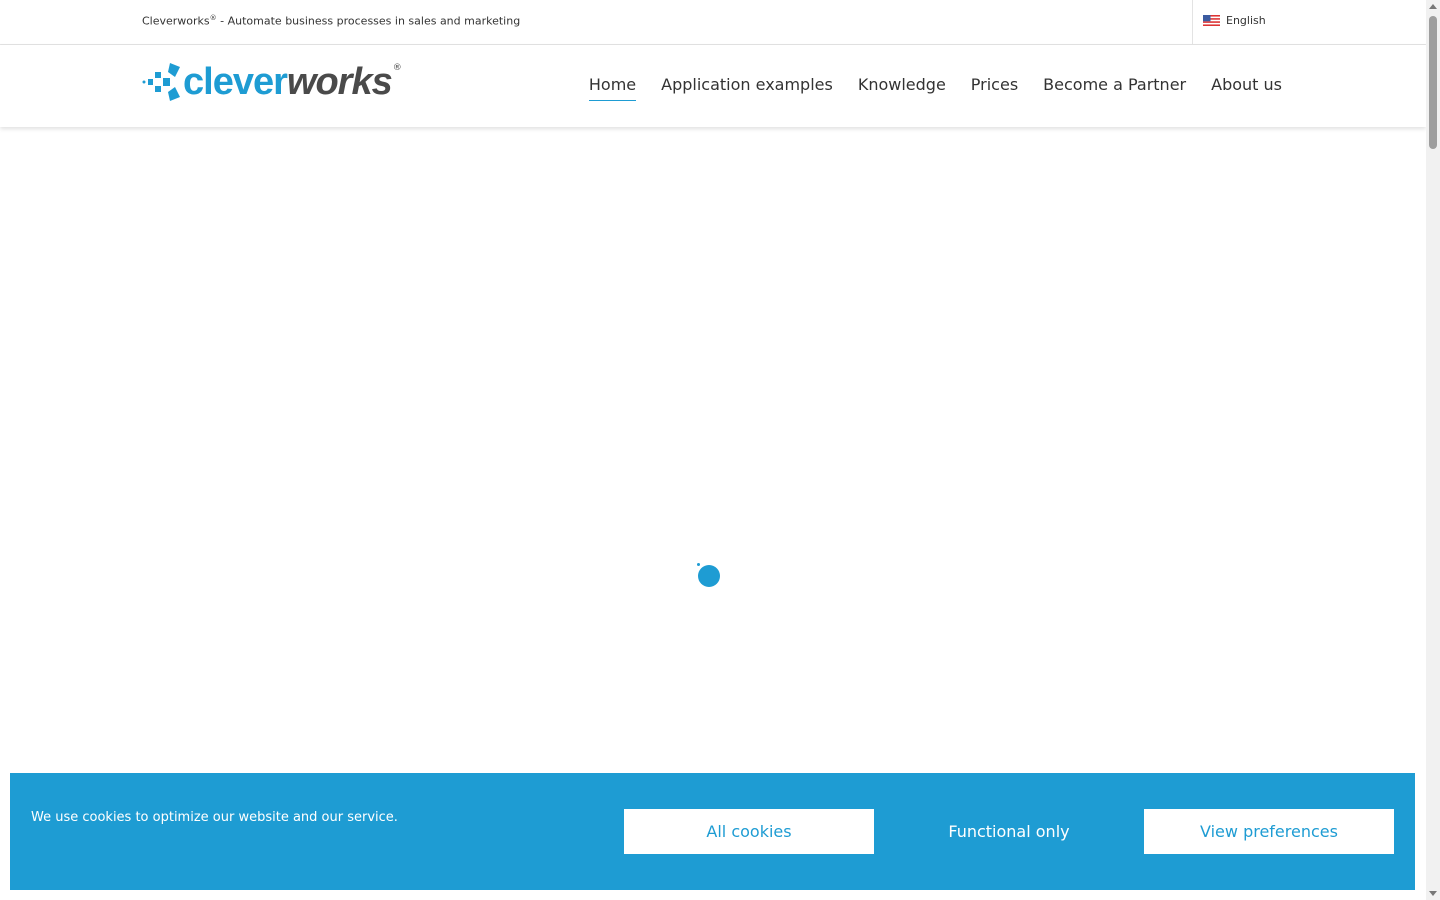  I want to click on cleverworks-logo: cleverworks ®, so click(272, 82).